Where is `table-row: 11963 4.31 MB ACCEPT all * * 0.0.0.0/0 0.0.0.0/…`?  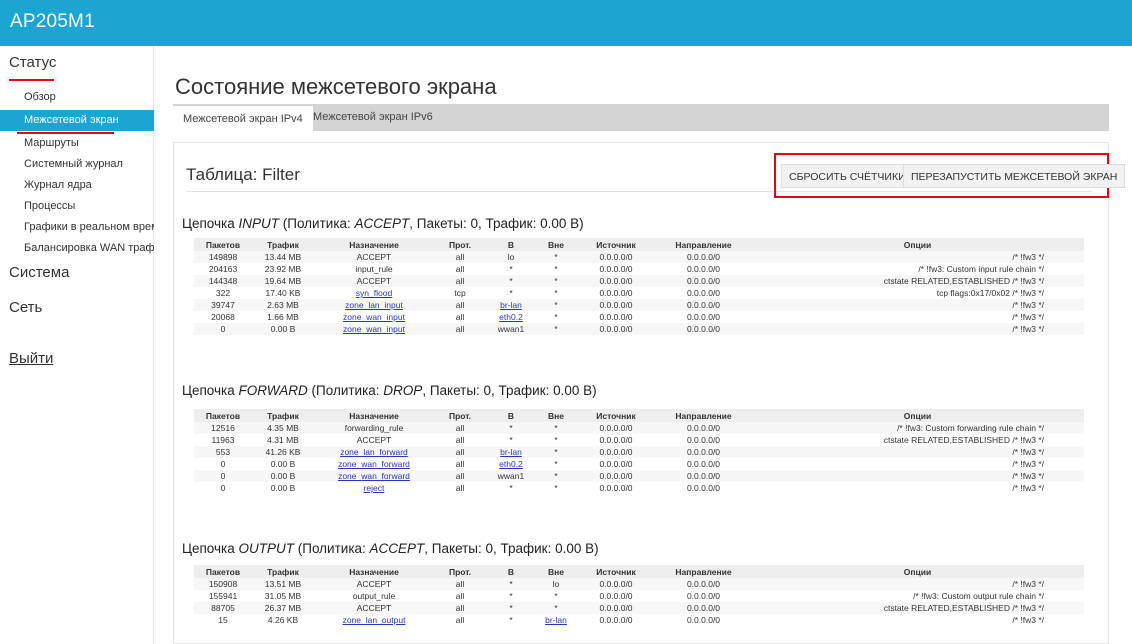 table-row: 11963 4.31 MB ACCEPT all * * 0.0.0.0/0 0.0.0.0/… is located at coordinates (639, 440).